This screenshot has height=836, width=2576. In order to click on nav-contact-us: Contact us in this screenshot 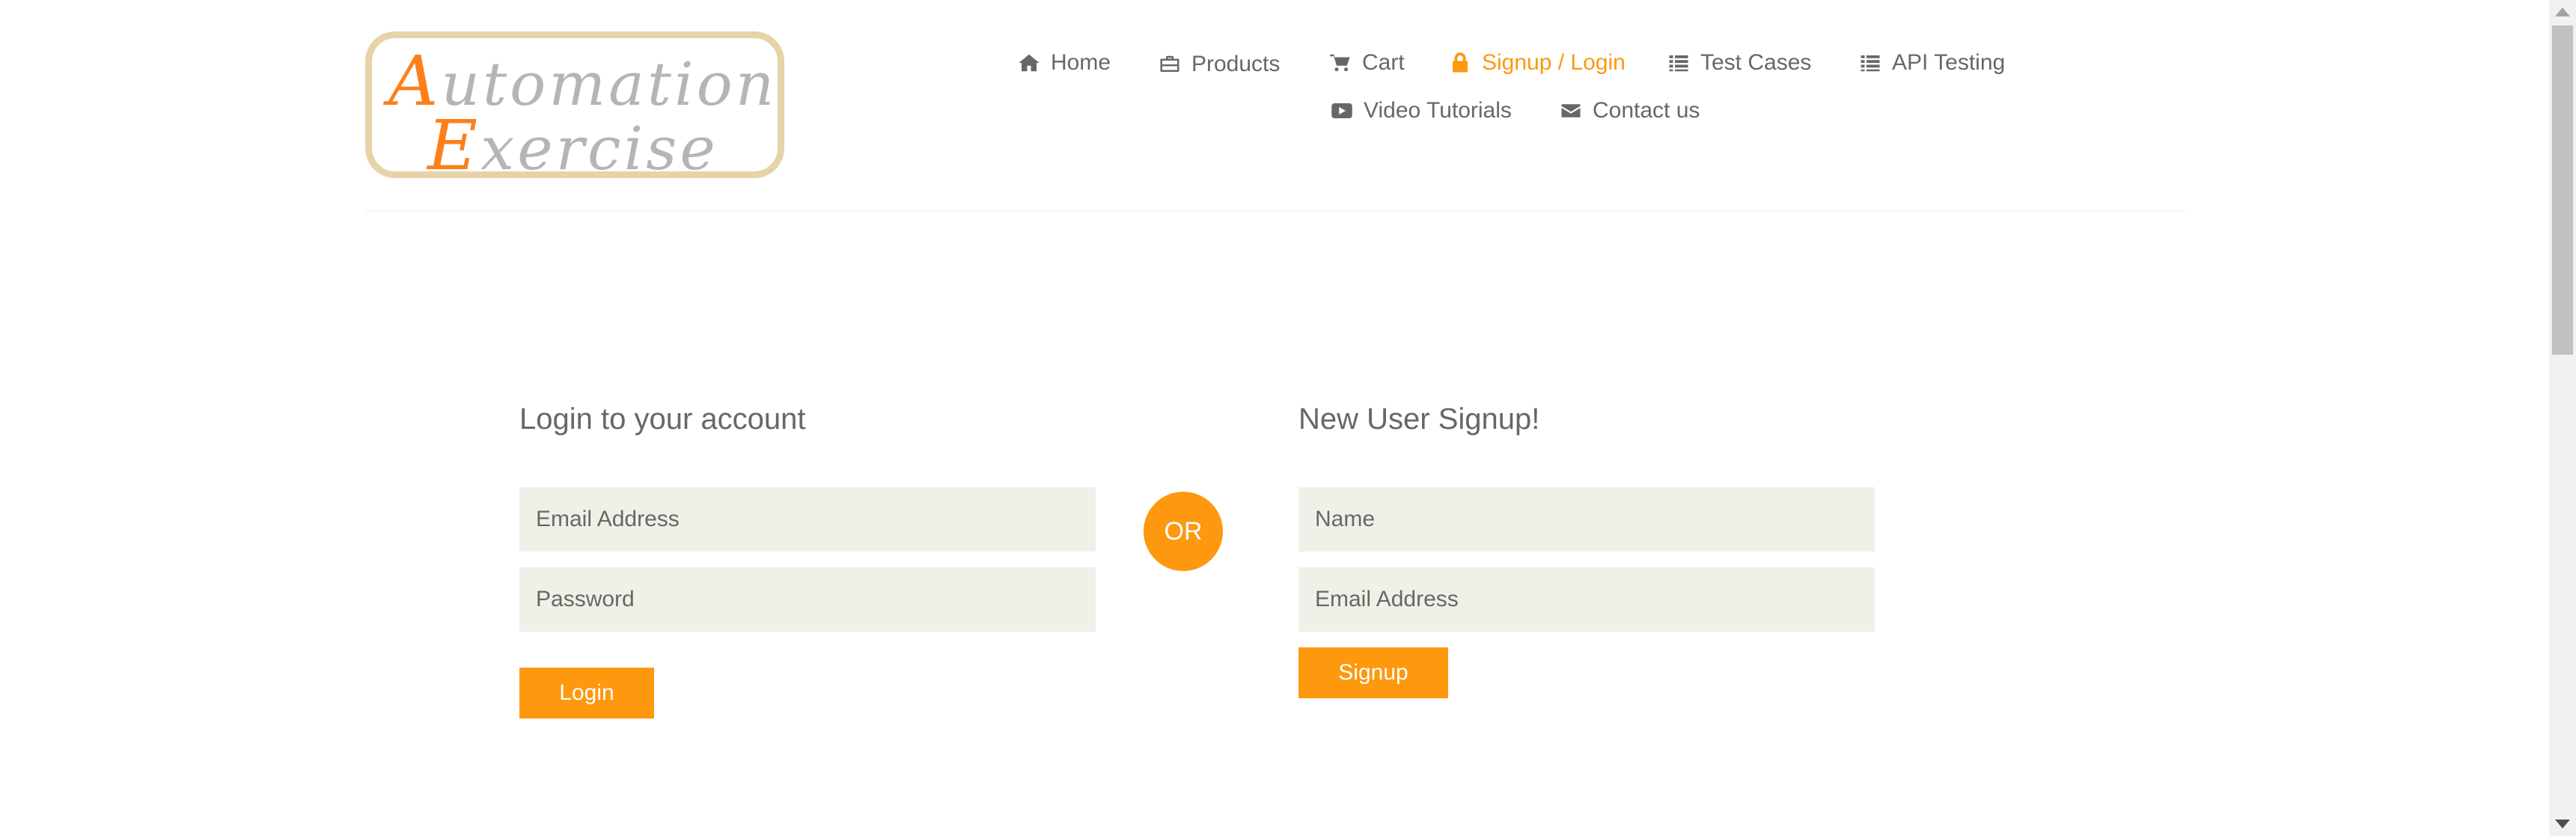, I will do `click(1630, 111)`.